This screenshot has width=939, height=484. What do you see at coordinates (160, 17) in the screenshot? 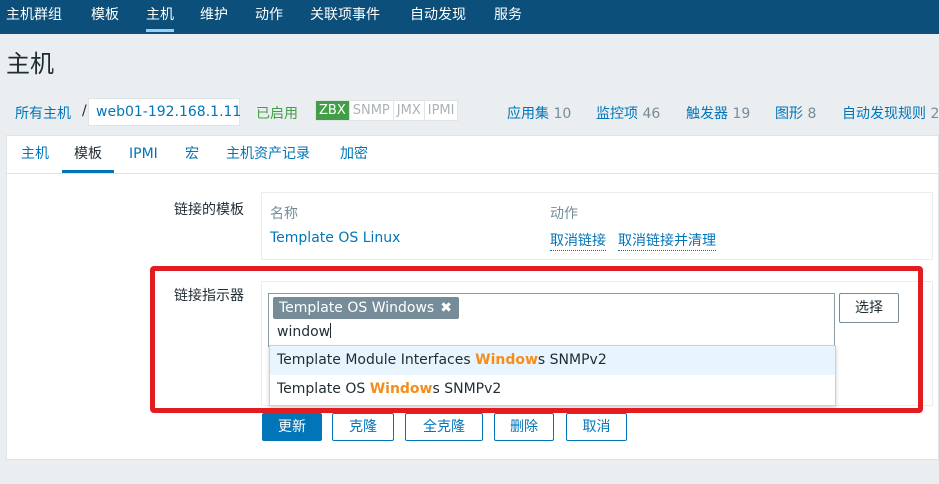
I see `menu-item-hosts: 主机` at bounding box center [160, 17].